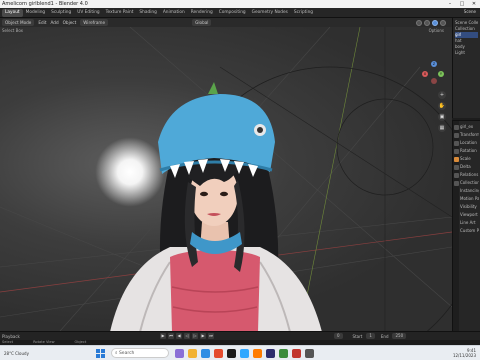 The image size is (480, 360). Describe the element at coordinates (42, 22) in the screenshot. I see `menu-edit: Edit` at that location.